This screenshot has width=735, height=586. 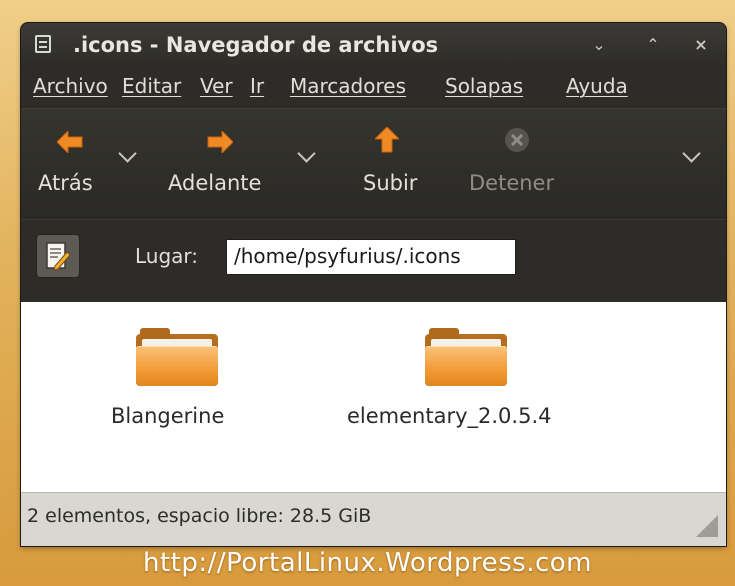 I want to click on window-menu-icon, so click(x=43, y=44).